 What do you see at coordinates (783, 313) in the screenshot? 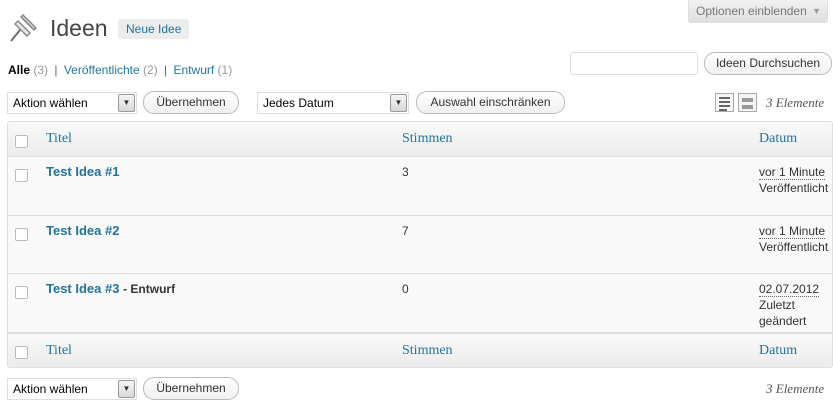
I see `row-date-status: Zuletzt geändert` at bounding box center [783, 313].